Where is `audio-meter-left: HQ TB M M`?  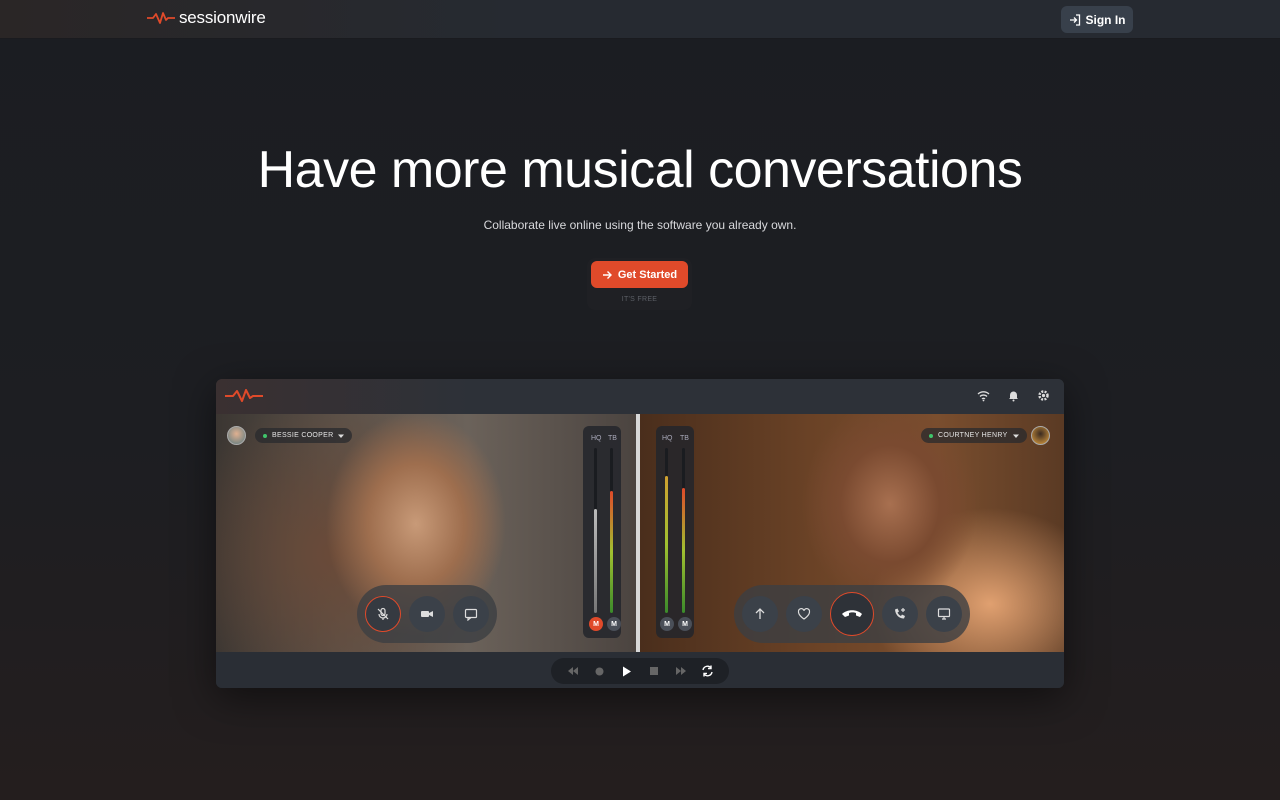
audio-meter-left: HQ TB M M is located at coordinates (602, 532).